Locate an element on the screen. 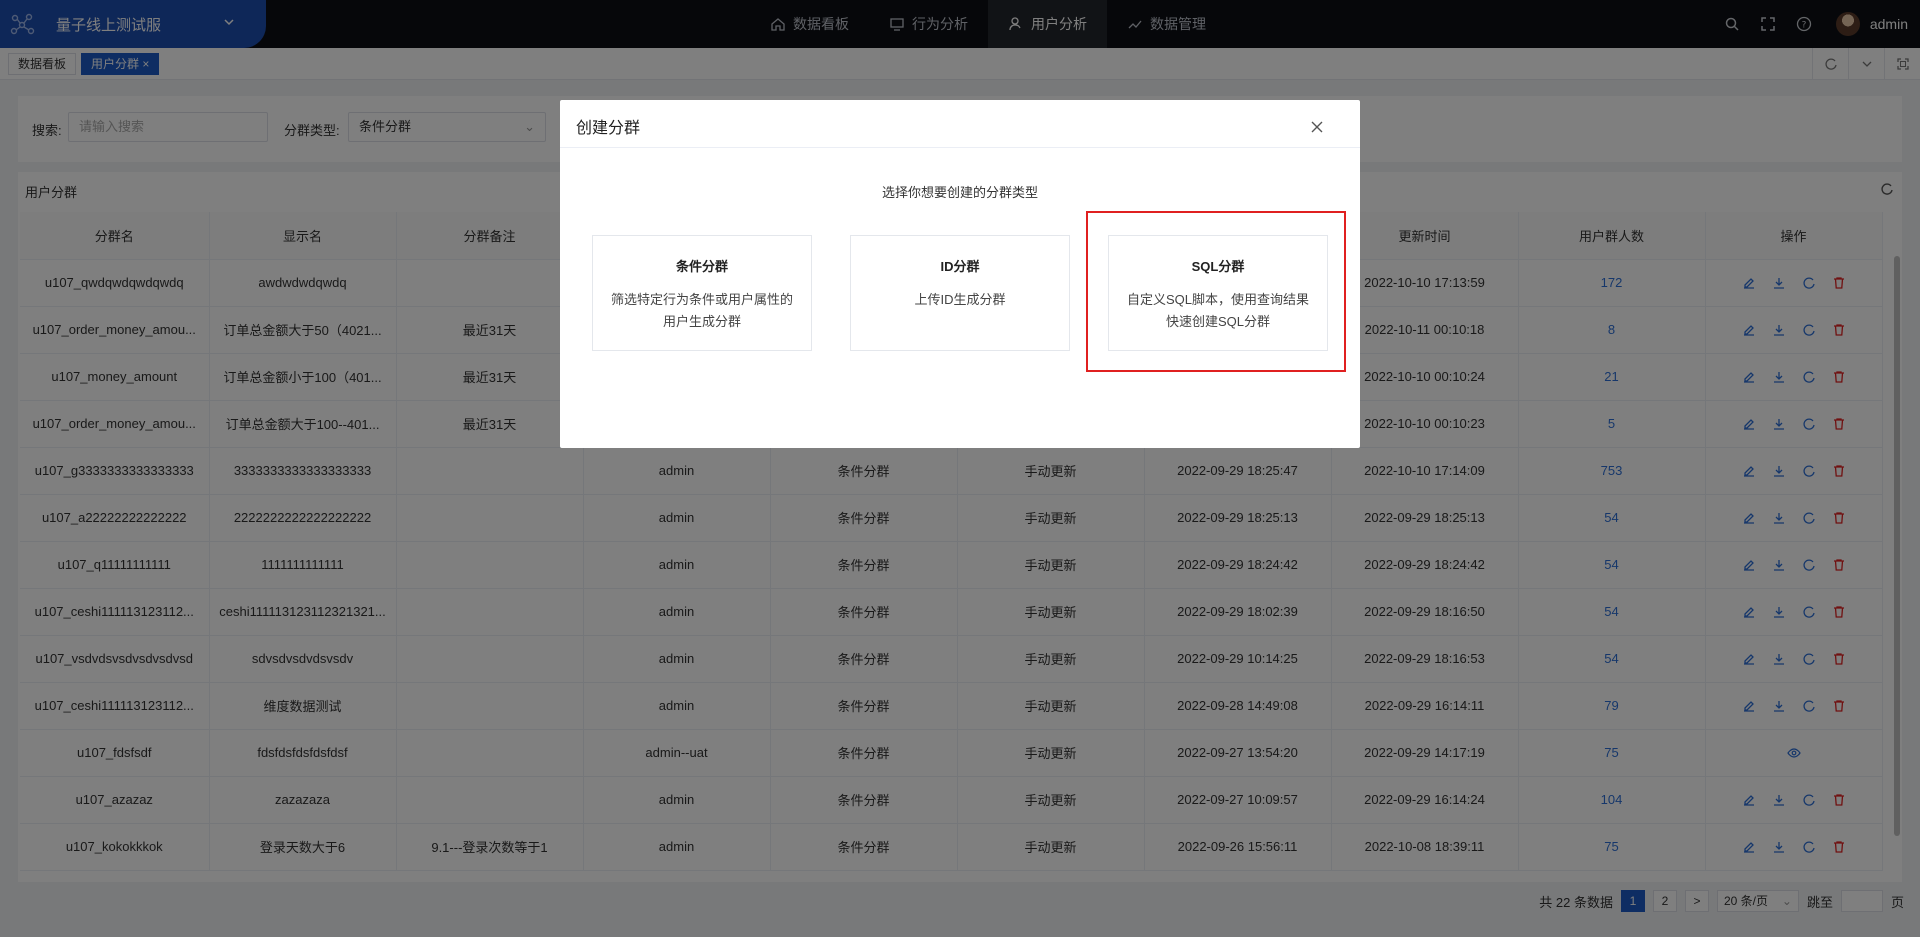 The height and width of the screenshot is (937, 1920). modal-subtitle: 选择你想要创建的分群类型 is located at coordinates (959, 192).